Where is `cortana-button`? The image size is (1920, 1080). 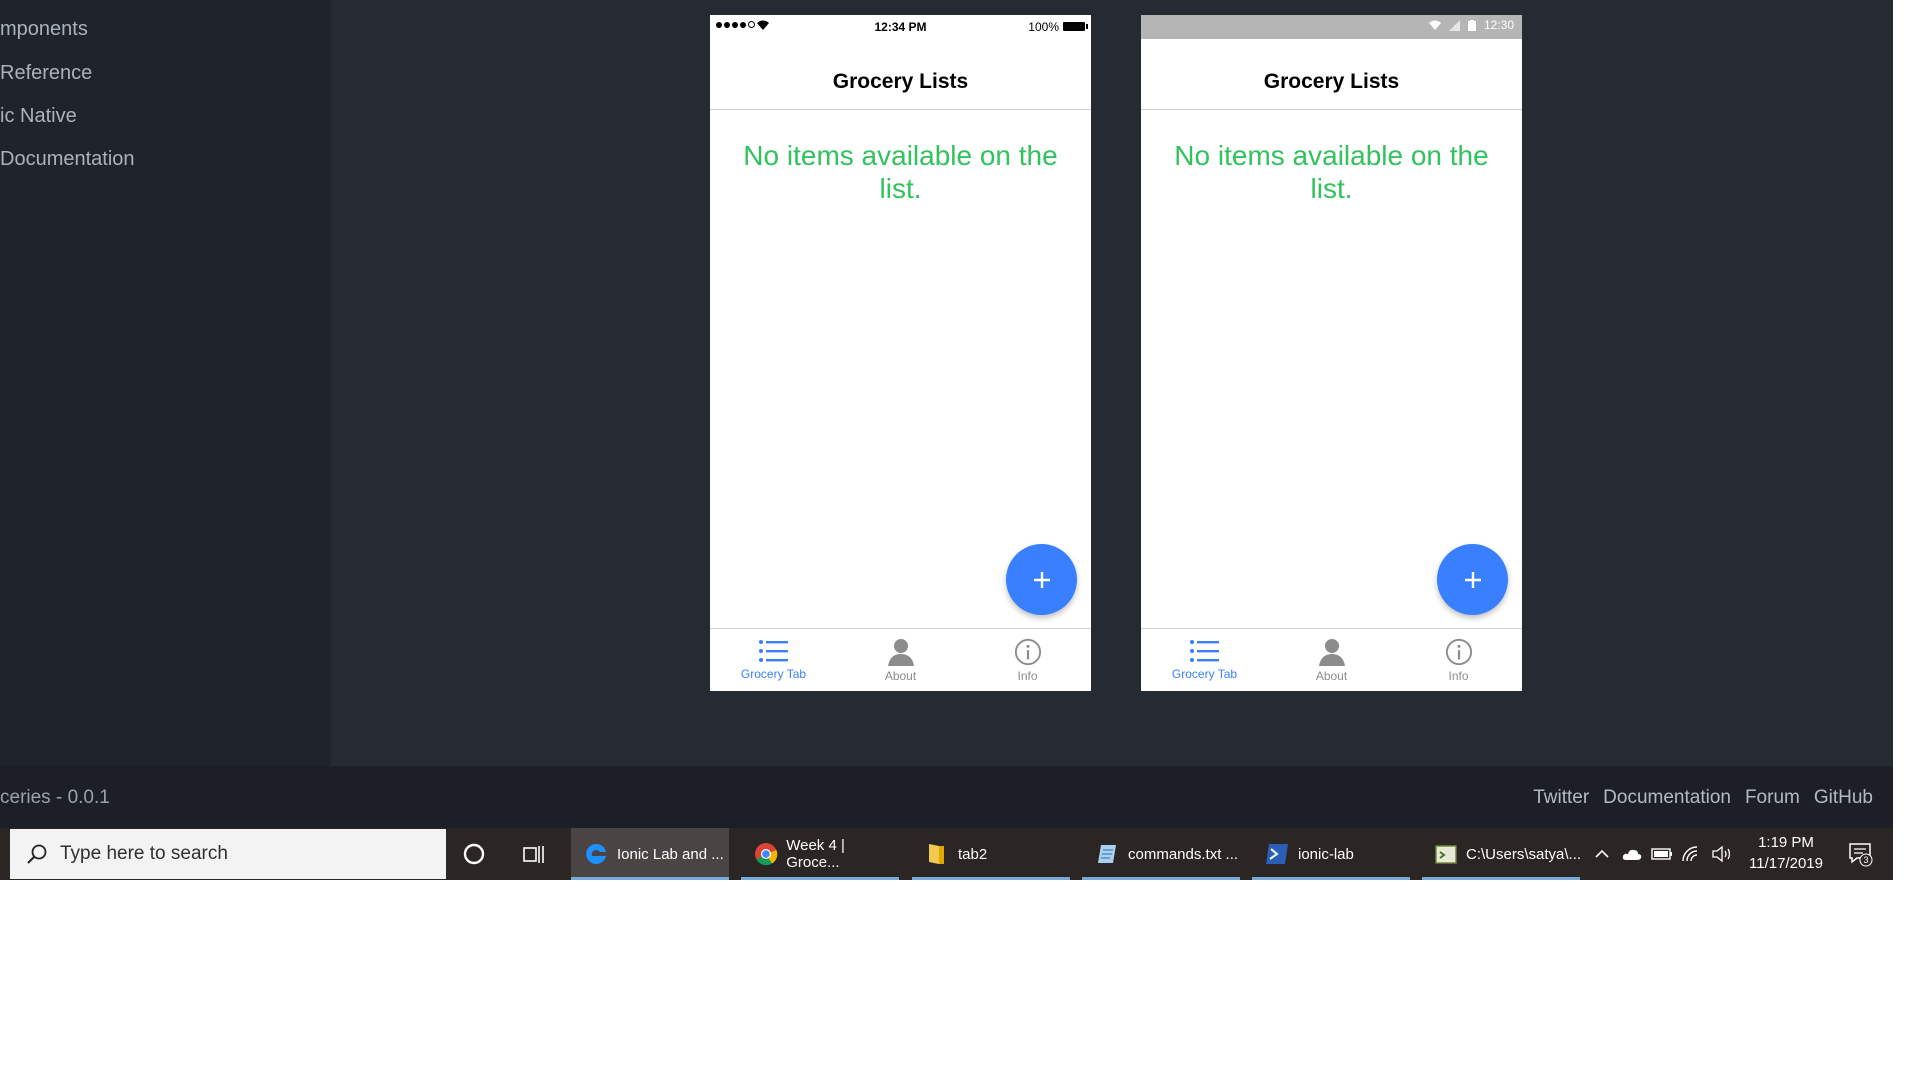
cortana-button is located at coordinates (474, 854).